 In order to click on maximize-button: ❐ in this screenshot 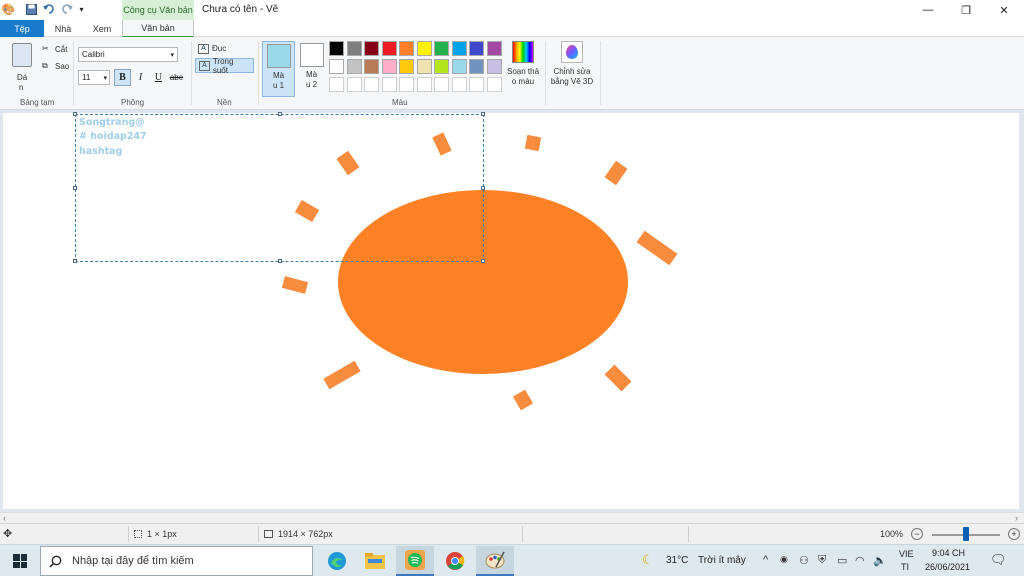, I will do `click(966, 10)`.